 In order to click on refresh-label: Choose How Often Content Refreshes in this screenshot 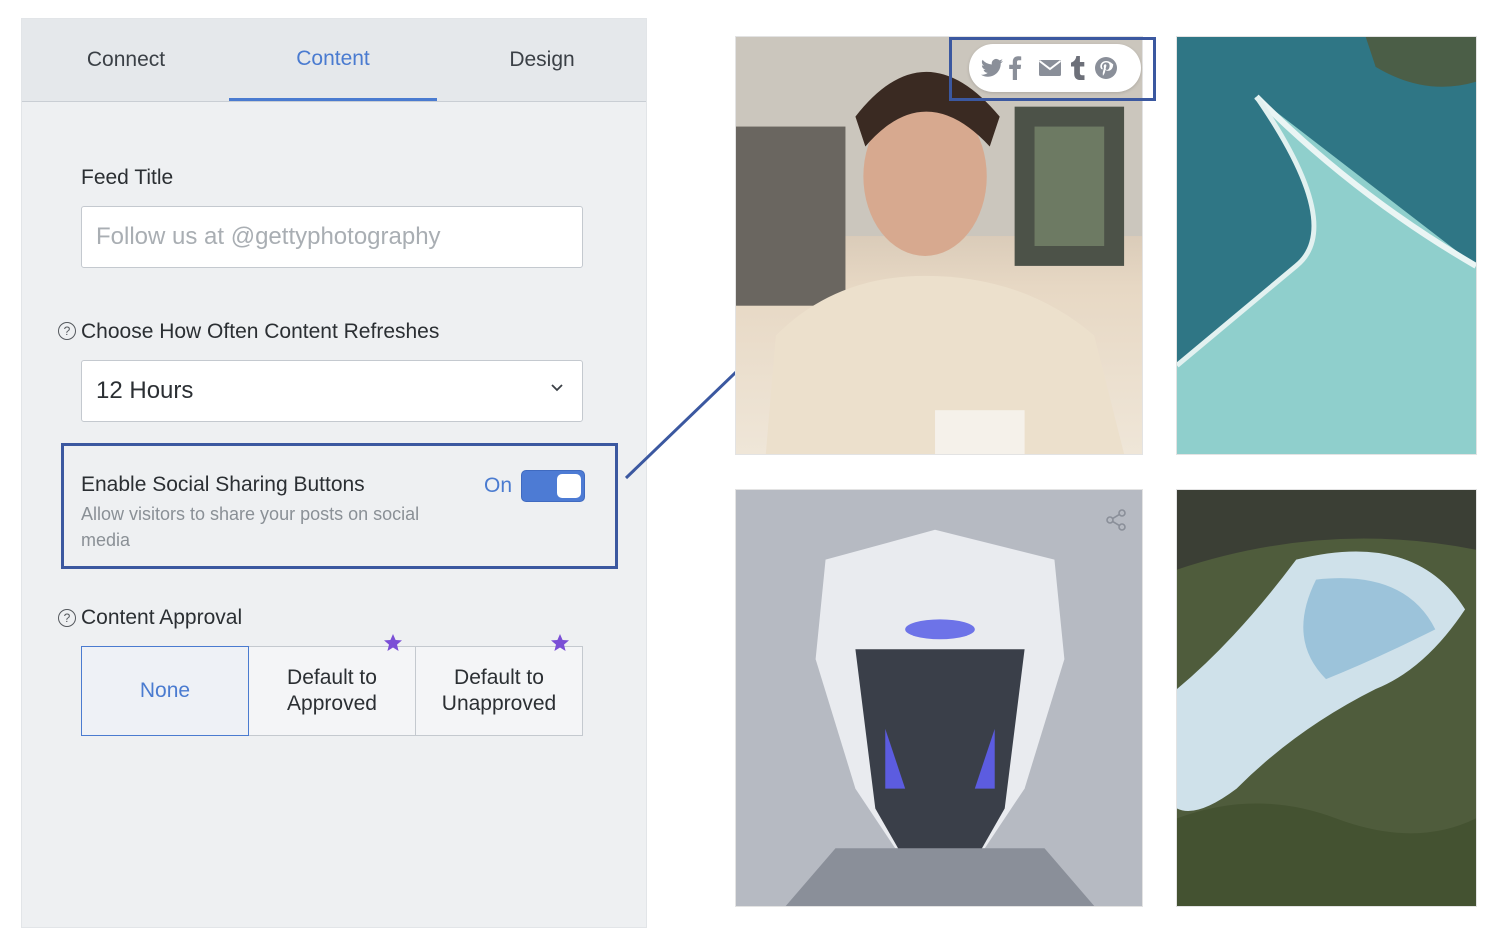, I will do `click(260, 331)`.